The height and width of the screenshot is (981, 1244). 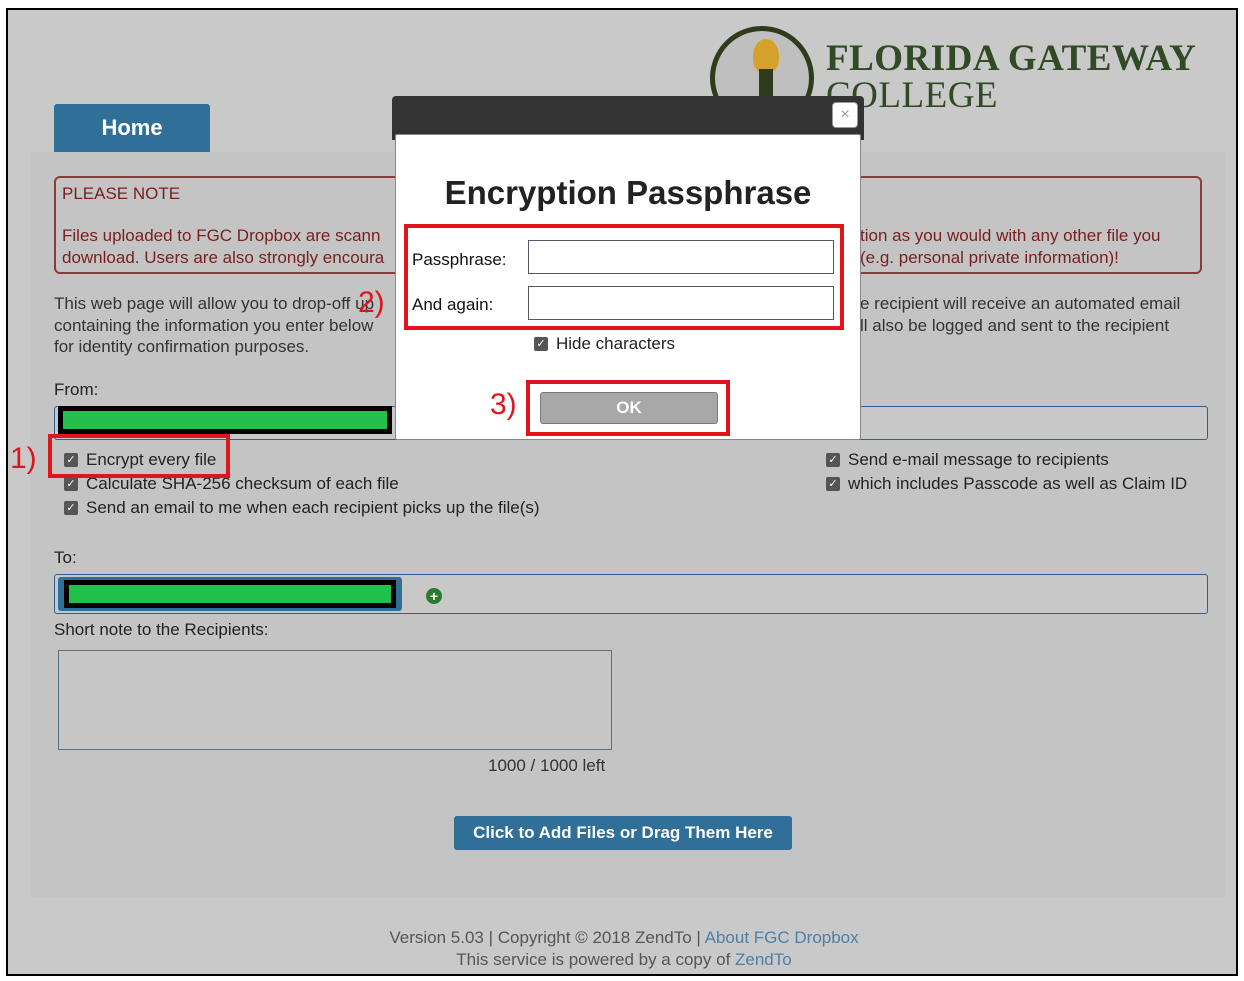 I want to click on to-label: To:, so click(x=65, y=557).